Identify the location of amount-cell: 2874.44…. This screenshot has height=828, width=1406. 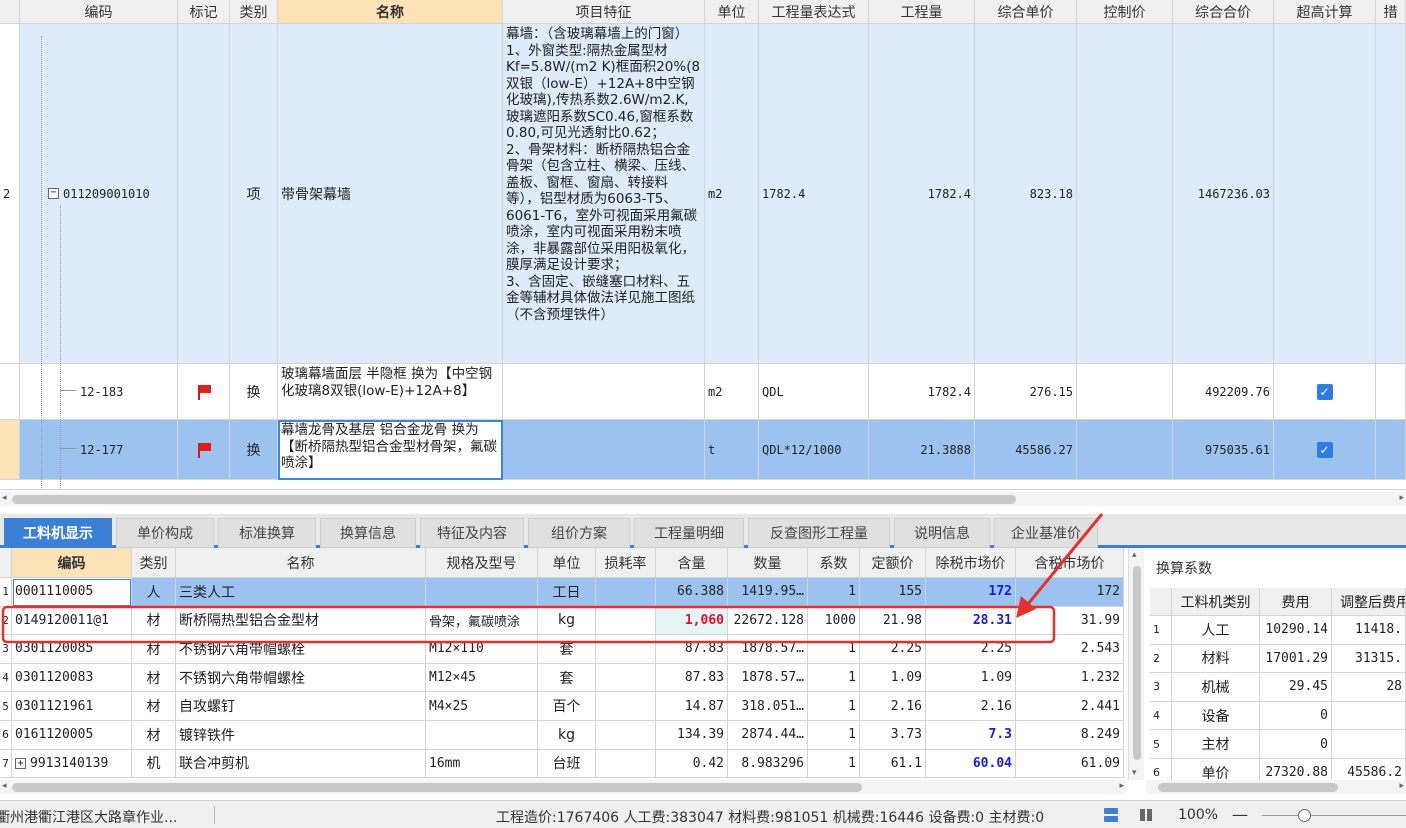
(768, 735).